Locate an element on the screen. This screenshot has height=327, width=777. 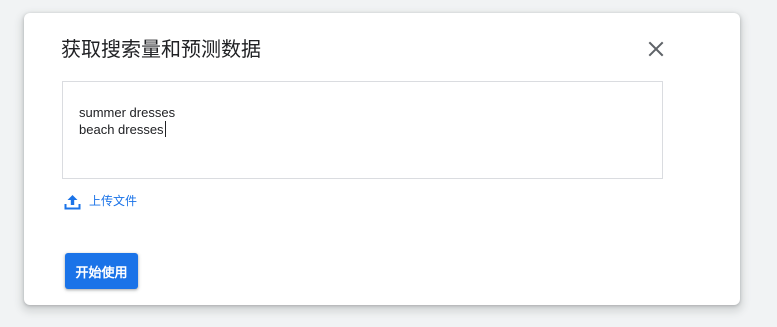
keyword-line-with-caret: beach dresses is located at coordinates (362, 129).